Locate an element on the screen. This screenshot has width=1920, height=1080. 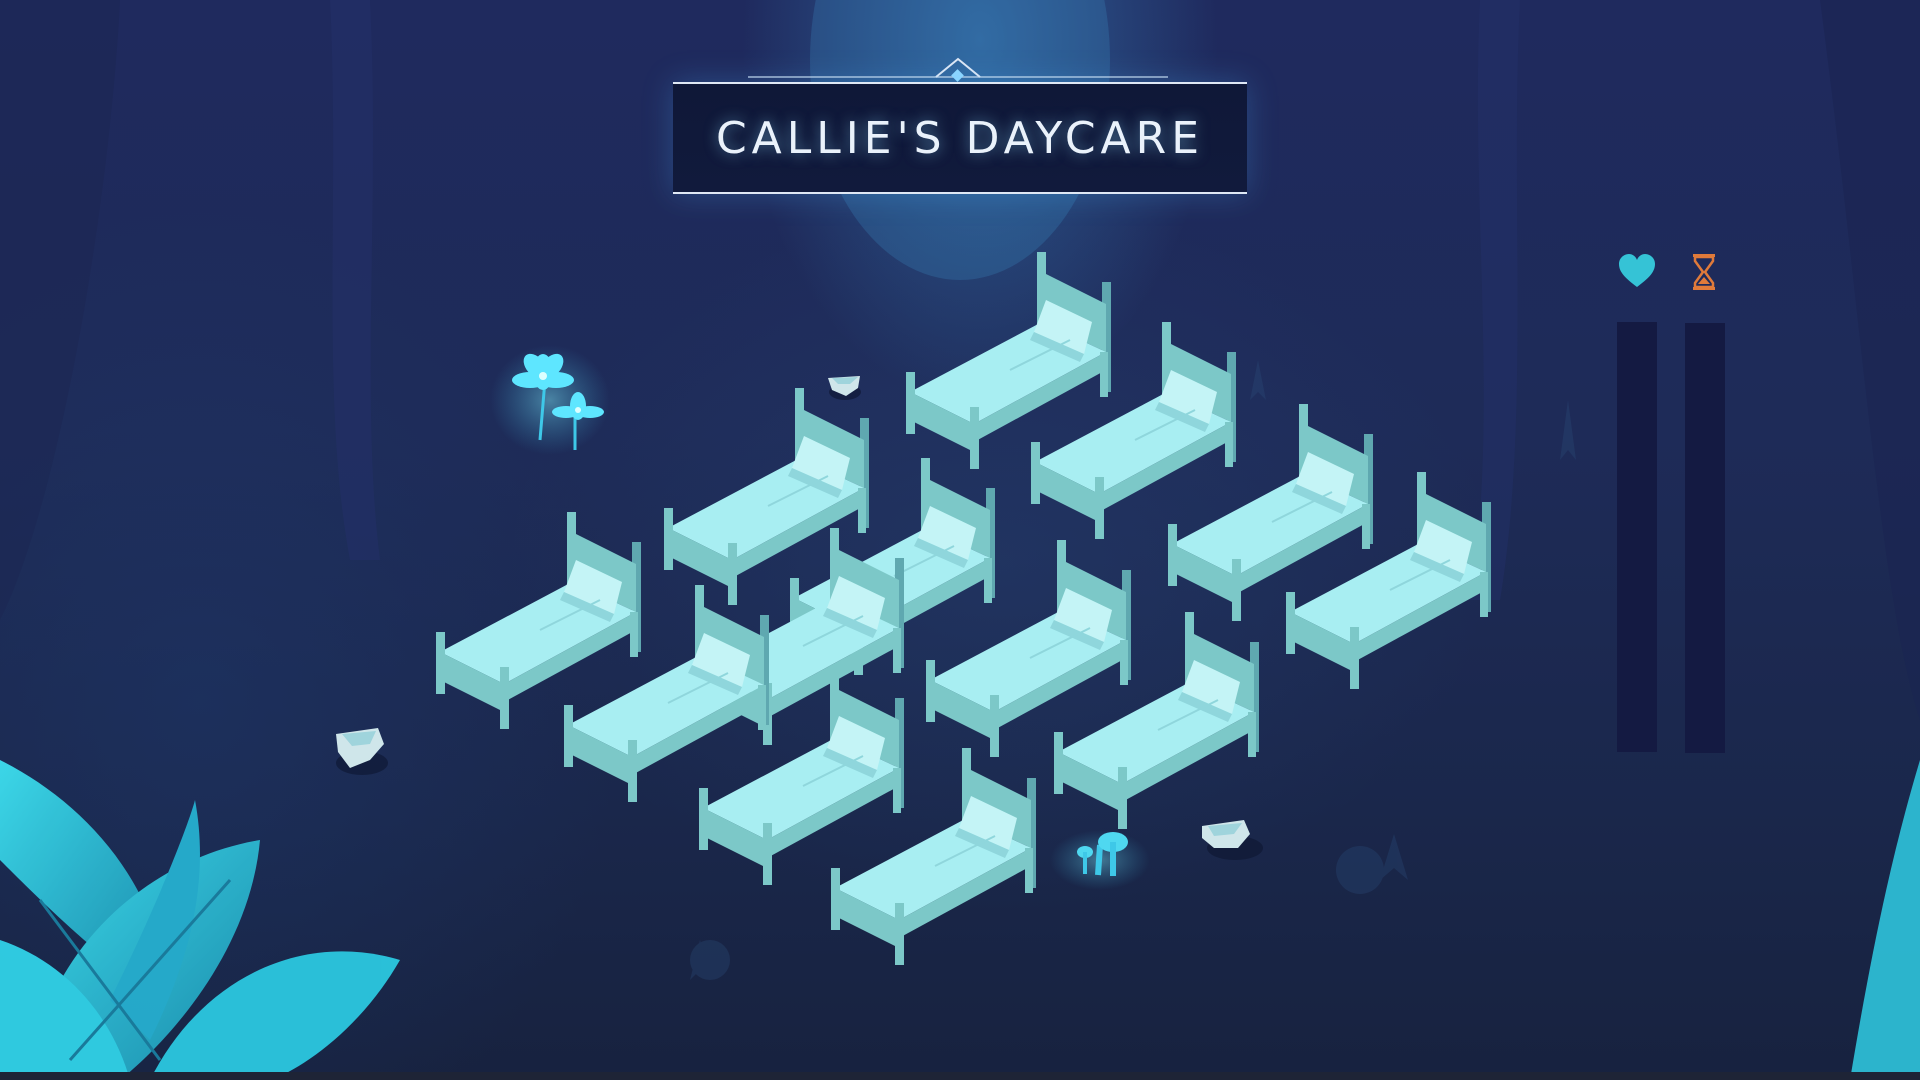
hourglass-icon is located at coordinates (1704, 272).